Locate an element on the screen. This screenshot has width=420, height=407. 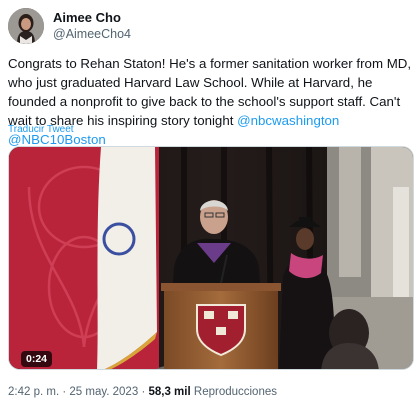
views-count: 58,3 mil is located at coordinates (169, 392).